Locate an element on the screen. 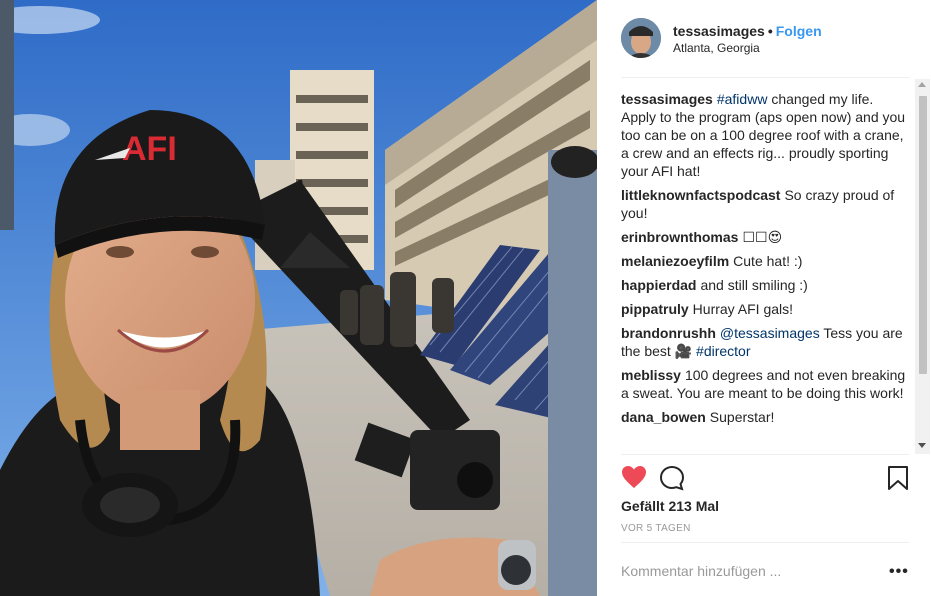 This screenshot has height=596, width=931. bookmark-icon is located at coordinates (898, 478).